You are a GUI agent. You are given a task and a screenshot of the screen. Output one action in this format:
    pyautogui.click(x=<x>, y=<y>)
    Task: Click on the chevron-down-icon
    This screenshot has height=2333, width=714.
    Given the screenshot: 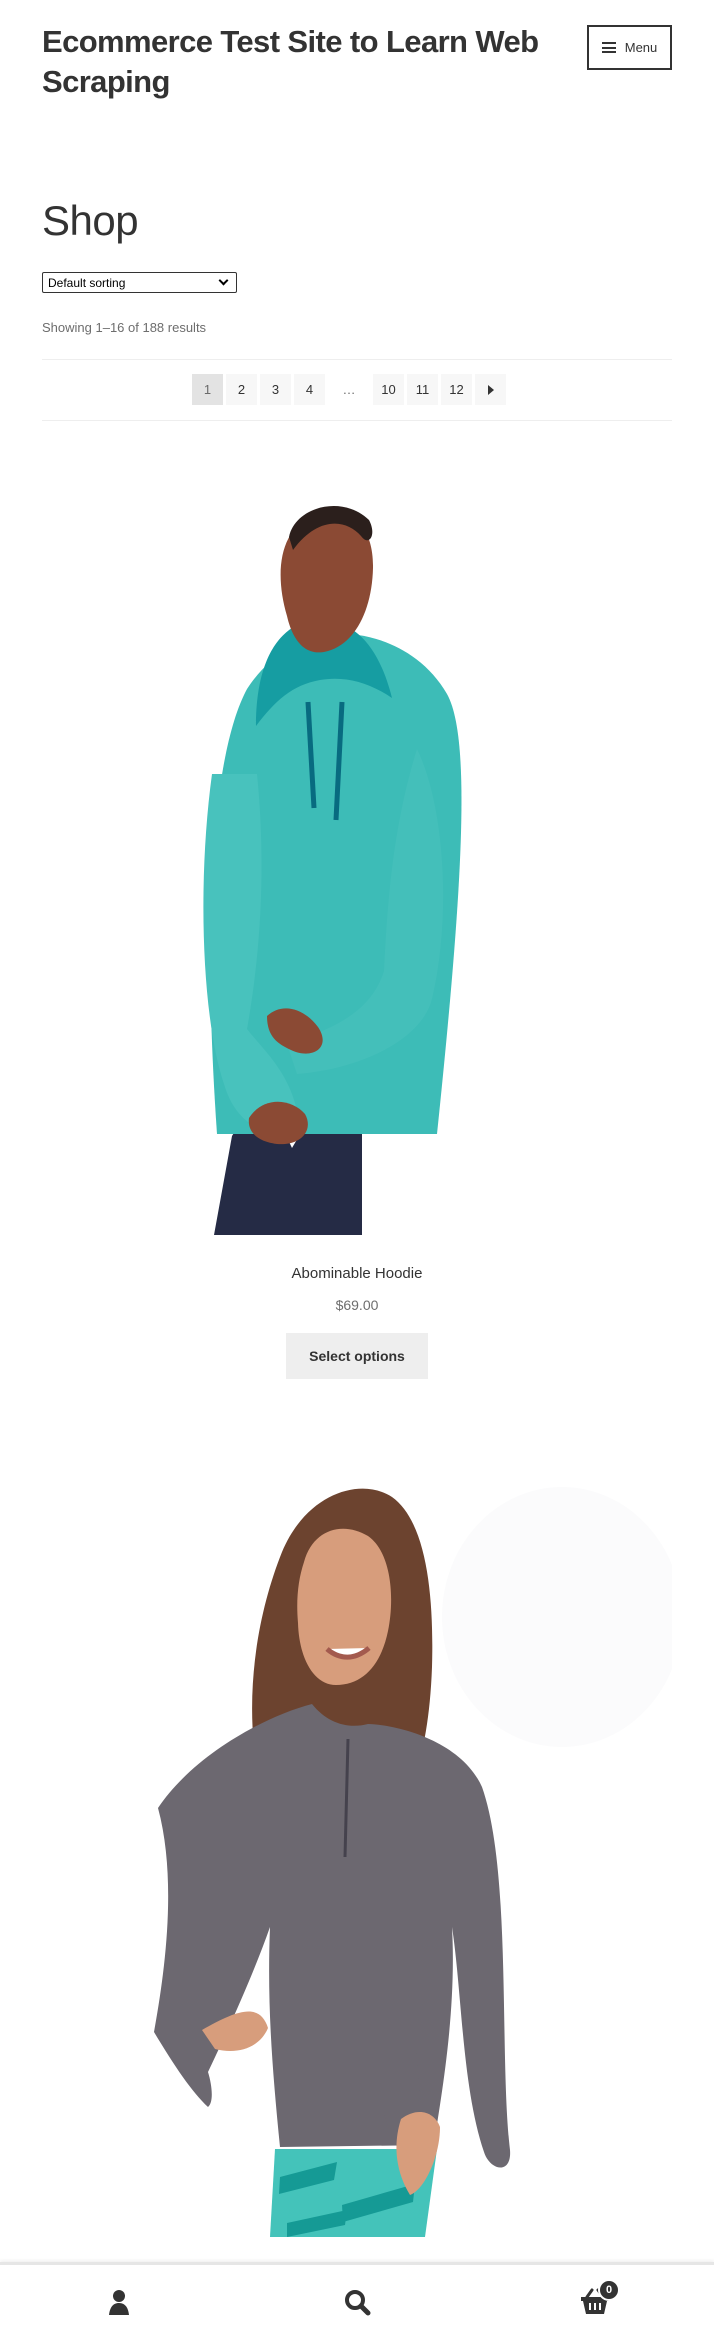 What is the action you would take?
    pyautogui.click(x=223, y=280)
    